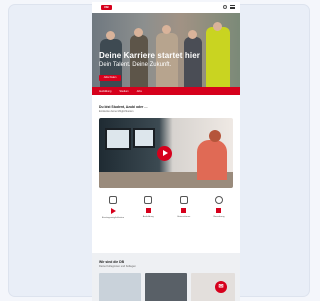 The width and height of the screenshot is (320, 301). What do you see at coordinates (225, 7) in the screenshot?
I see `search-icon` at bounding box center [225, 7].